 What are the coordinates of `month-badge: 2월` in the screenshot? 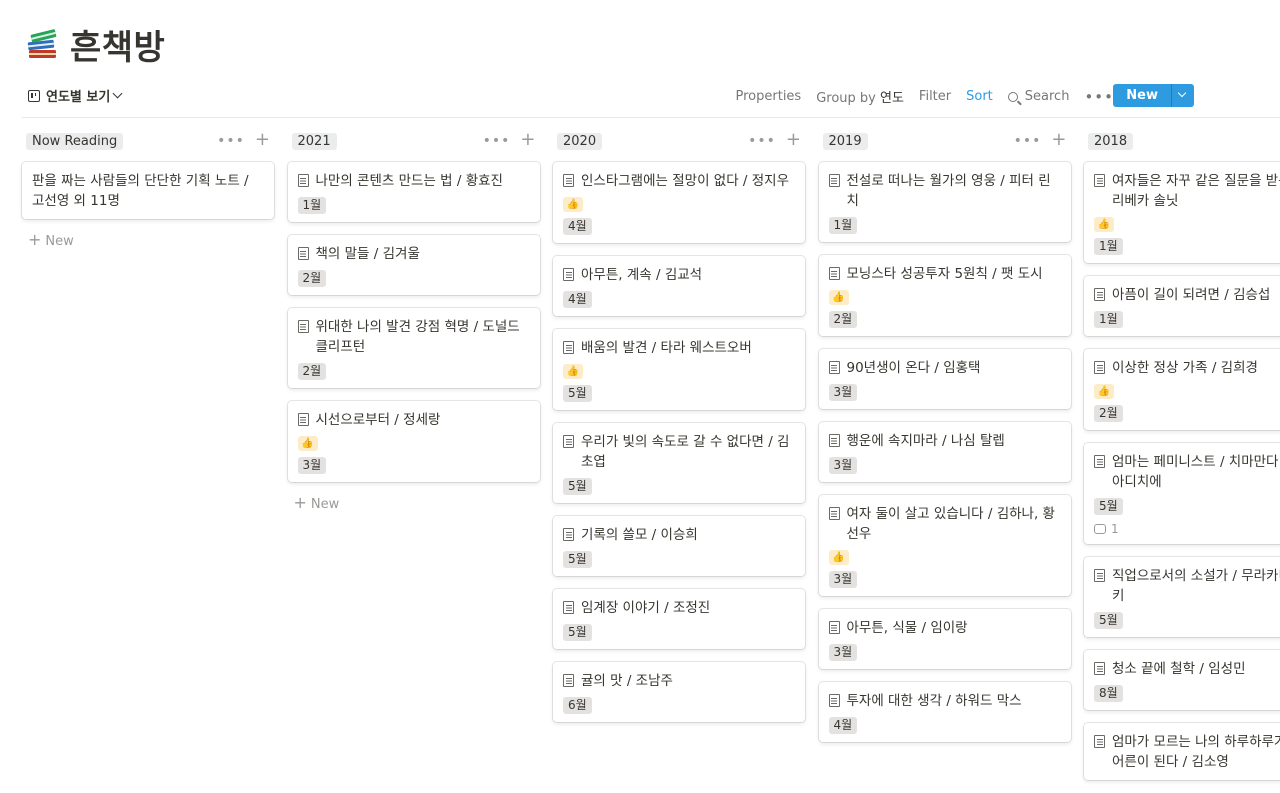 It's located at (312, 371).